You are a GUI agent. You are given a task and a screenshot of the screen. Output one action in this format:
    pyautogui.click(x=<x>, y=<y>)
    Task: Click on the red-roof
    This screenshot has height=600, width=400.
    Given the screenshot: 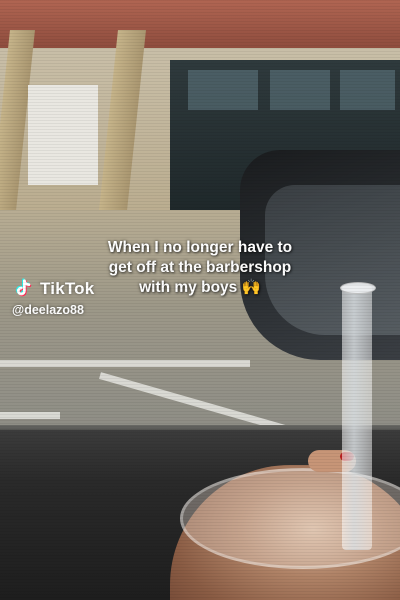 What is the action you would take?
    pyautogui.click(x=200, y=24)
    